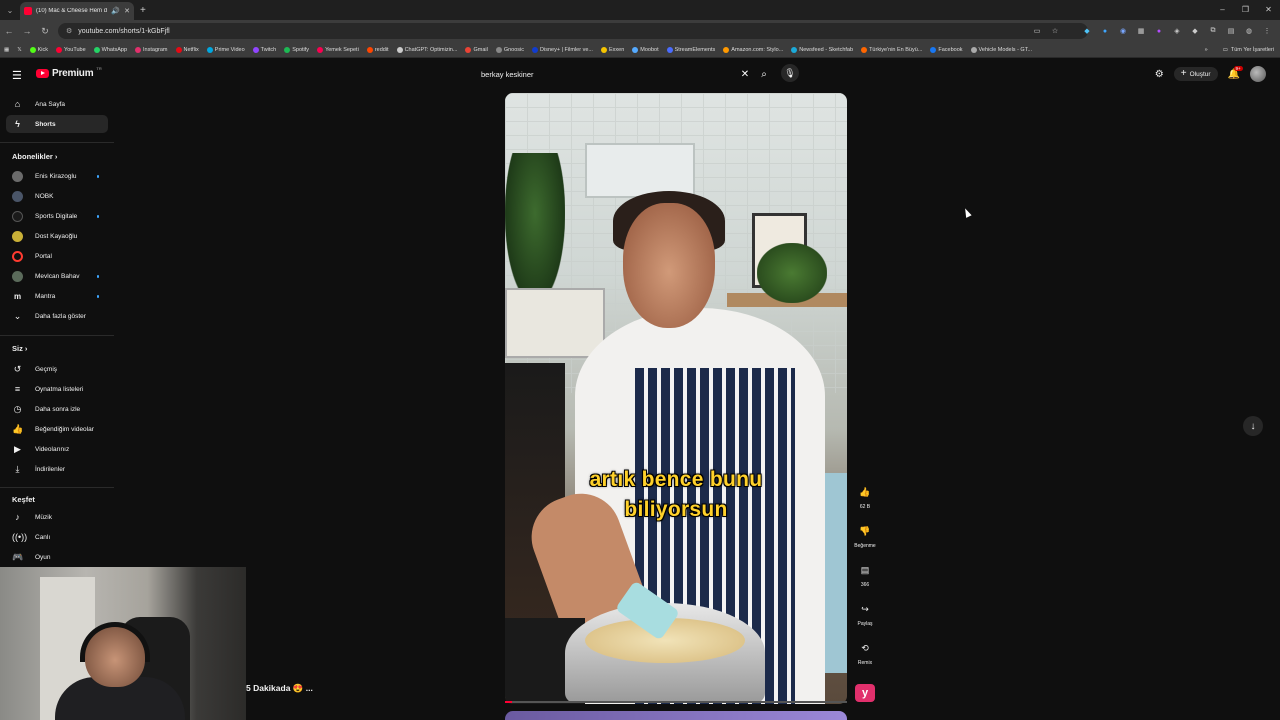 The height and width of the screenshot is (720, 1280). I want to click on bookmark-item: Exxen, so click(612, 49).